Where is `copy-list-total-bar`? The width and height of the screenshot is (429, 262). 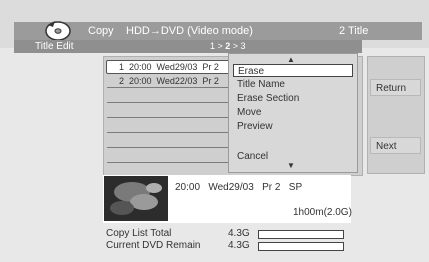 copy-list-total-bar is located at coordinates (301, 234).